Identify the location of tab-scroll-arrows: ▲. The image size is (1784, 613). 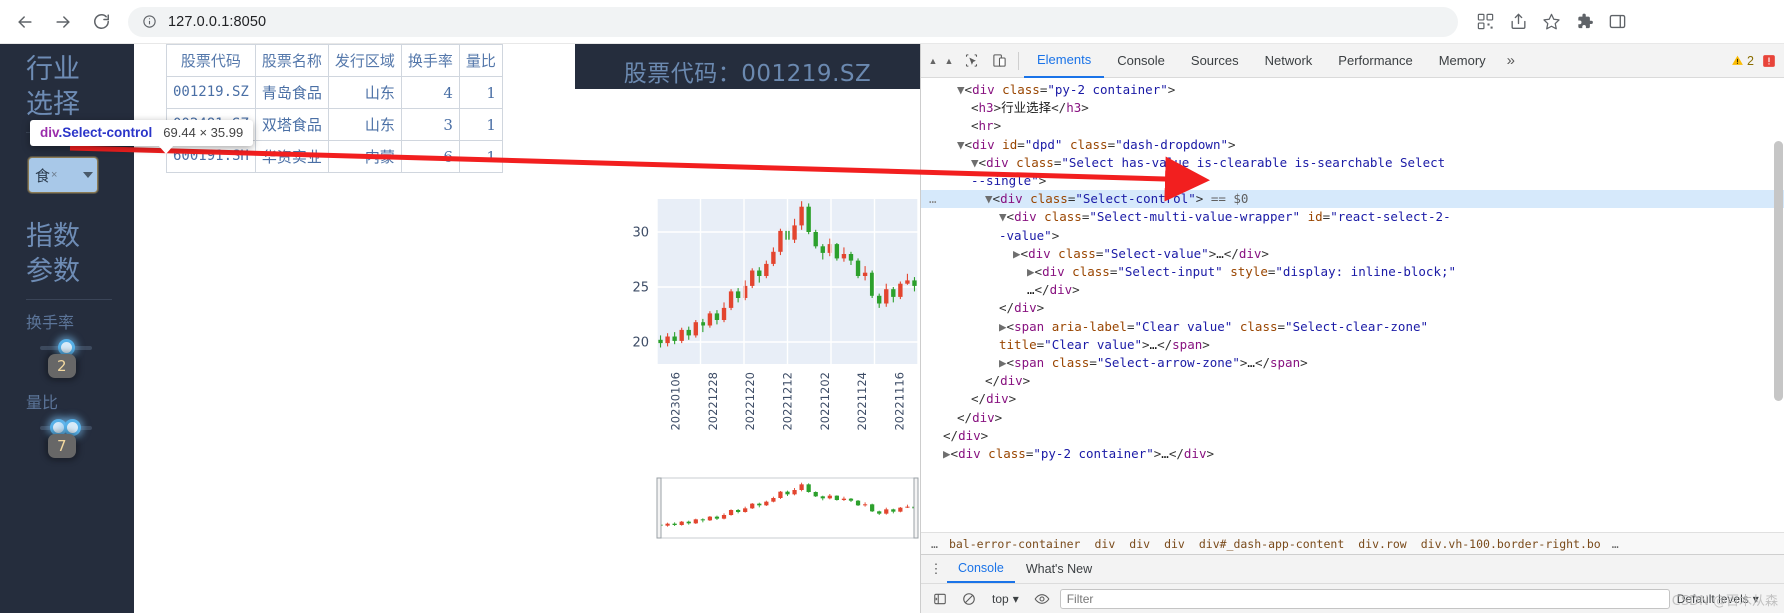
(933, 61).